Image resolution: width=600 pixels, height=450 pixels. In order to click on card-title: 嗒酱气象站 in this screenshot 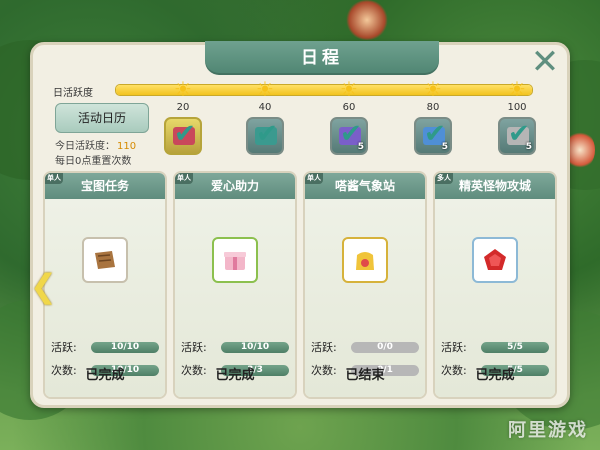, I will do `click(364, 186)`.